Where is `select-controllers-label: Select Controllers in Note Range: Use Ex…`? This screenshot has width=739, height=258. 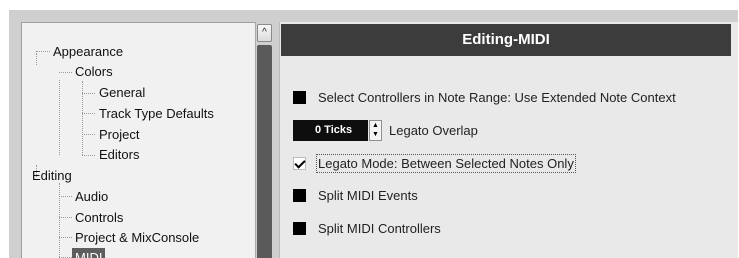
select-controllers-label: Select Controllers in Note Range: Use Ex… is located at coordinates (497, 97).